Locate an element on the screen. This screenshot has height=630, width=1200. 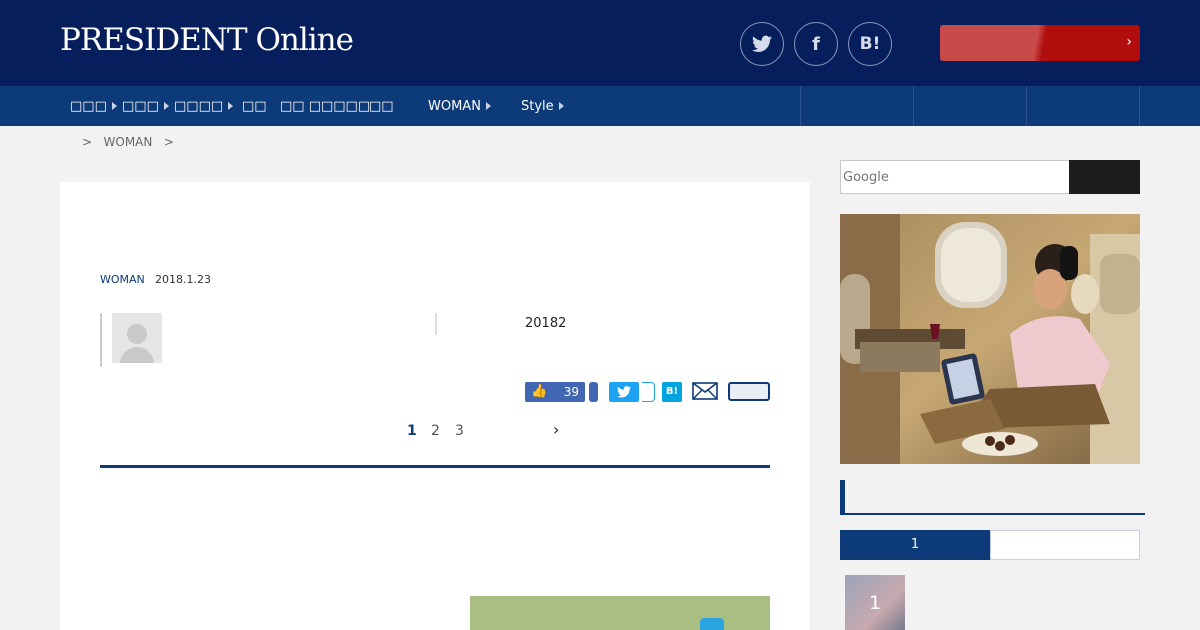
airline-ad-photo is located at coordinates (990, 339).